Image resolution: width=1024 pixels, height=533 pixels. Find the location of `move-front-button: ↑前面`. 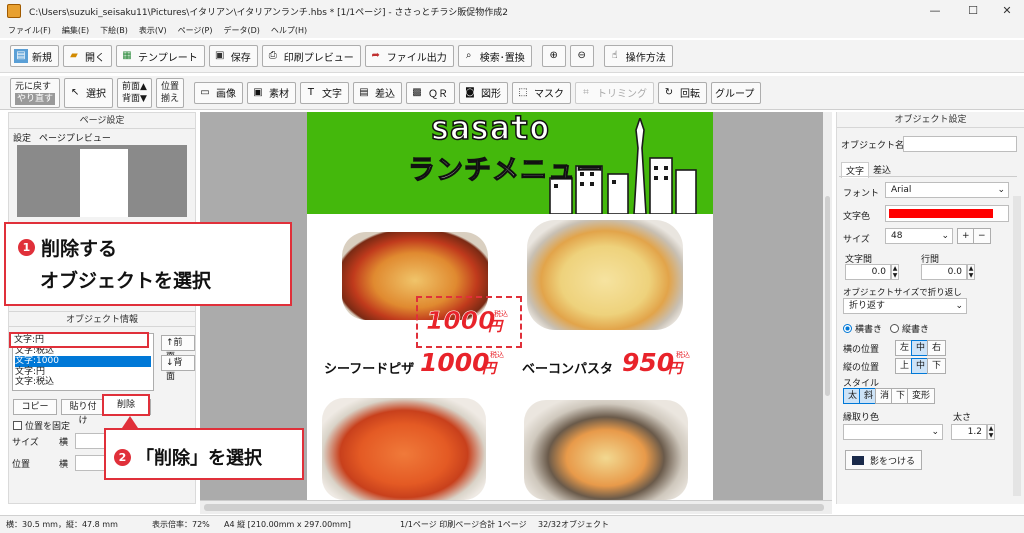

move-front-button: ↑前面 is located at coordinates (178, 348).